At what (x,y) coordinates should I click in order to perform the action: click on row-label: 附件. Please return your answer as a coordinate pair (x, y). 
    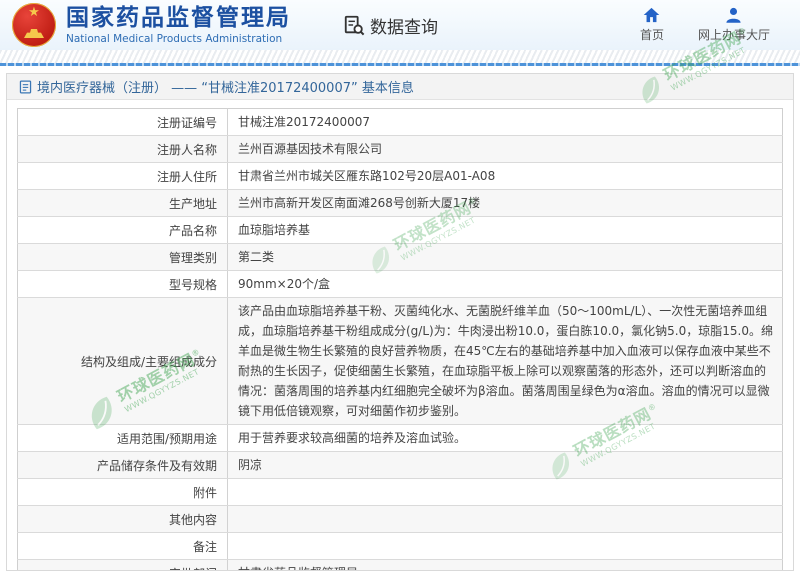
    Looking at the image, I should click on (122, 492).